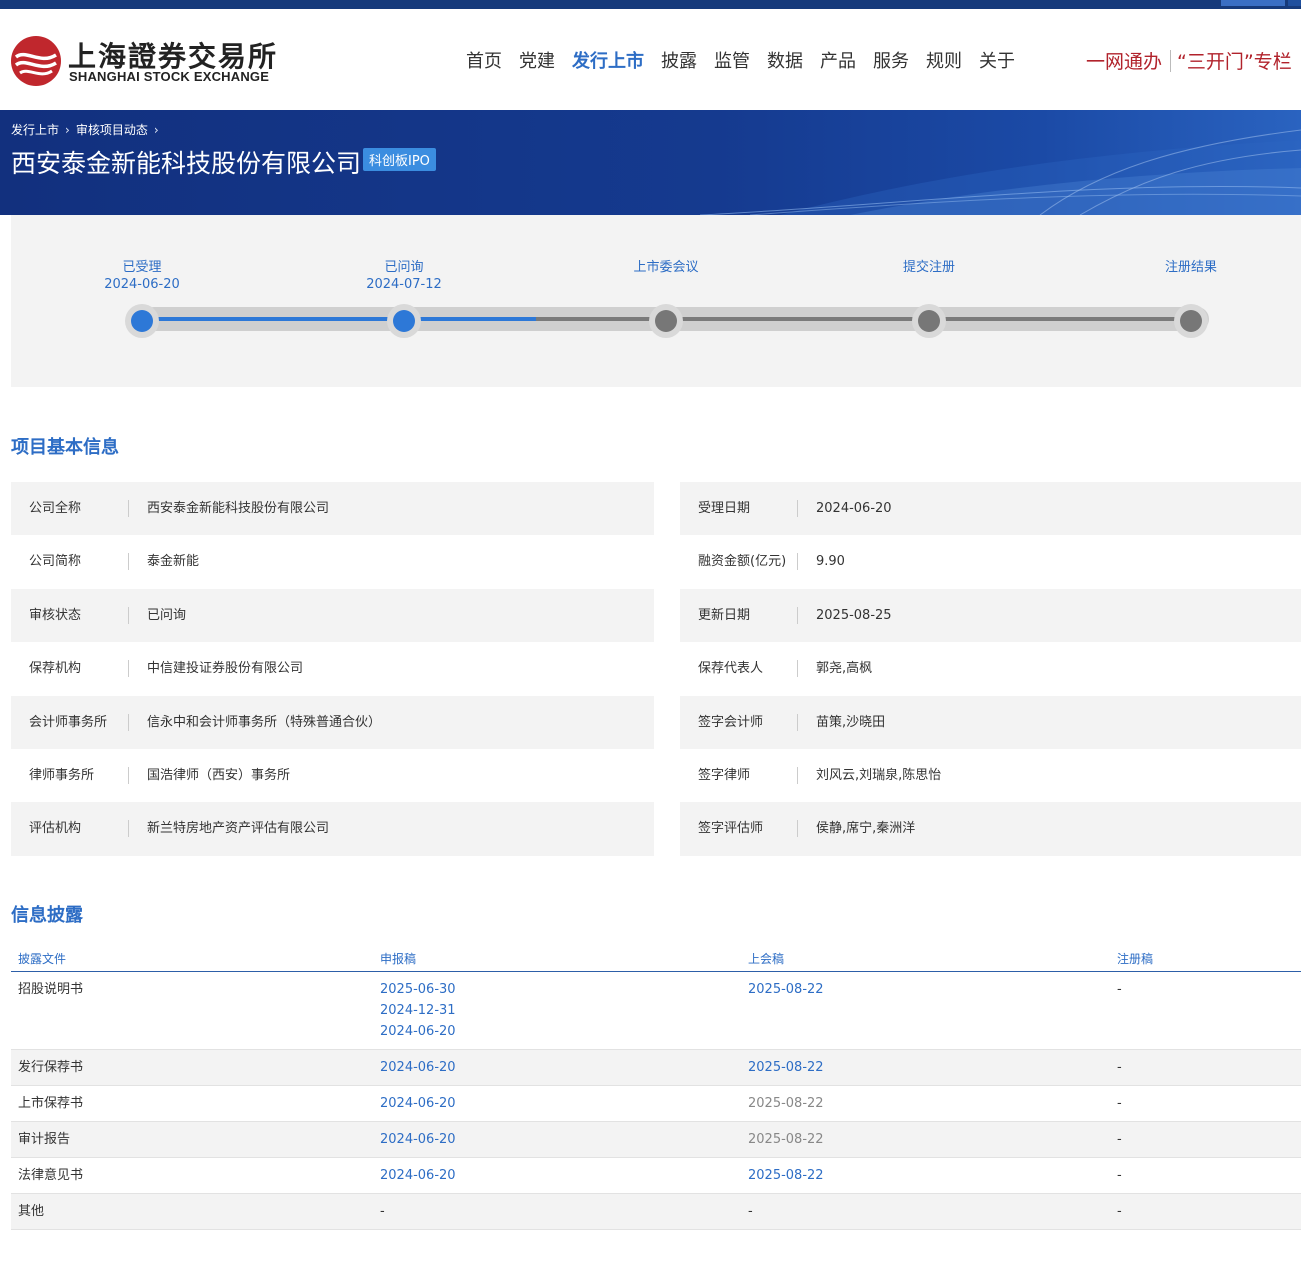  Describe the element at coordinates (731, 722) in the screenshot. I see `info-key: 签字会计师` at that location.